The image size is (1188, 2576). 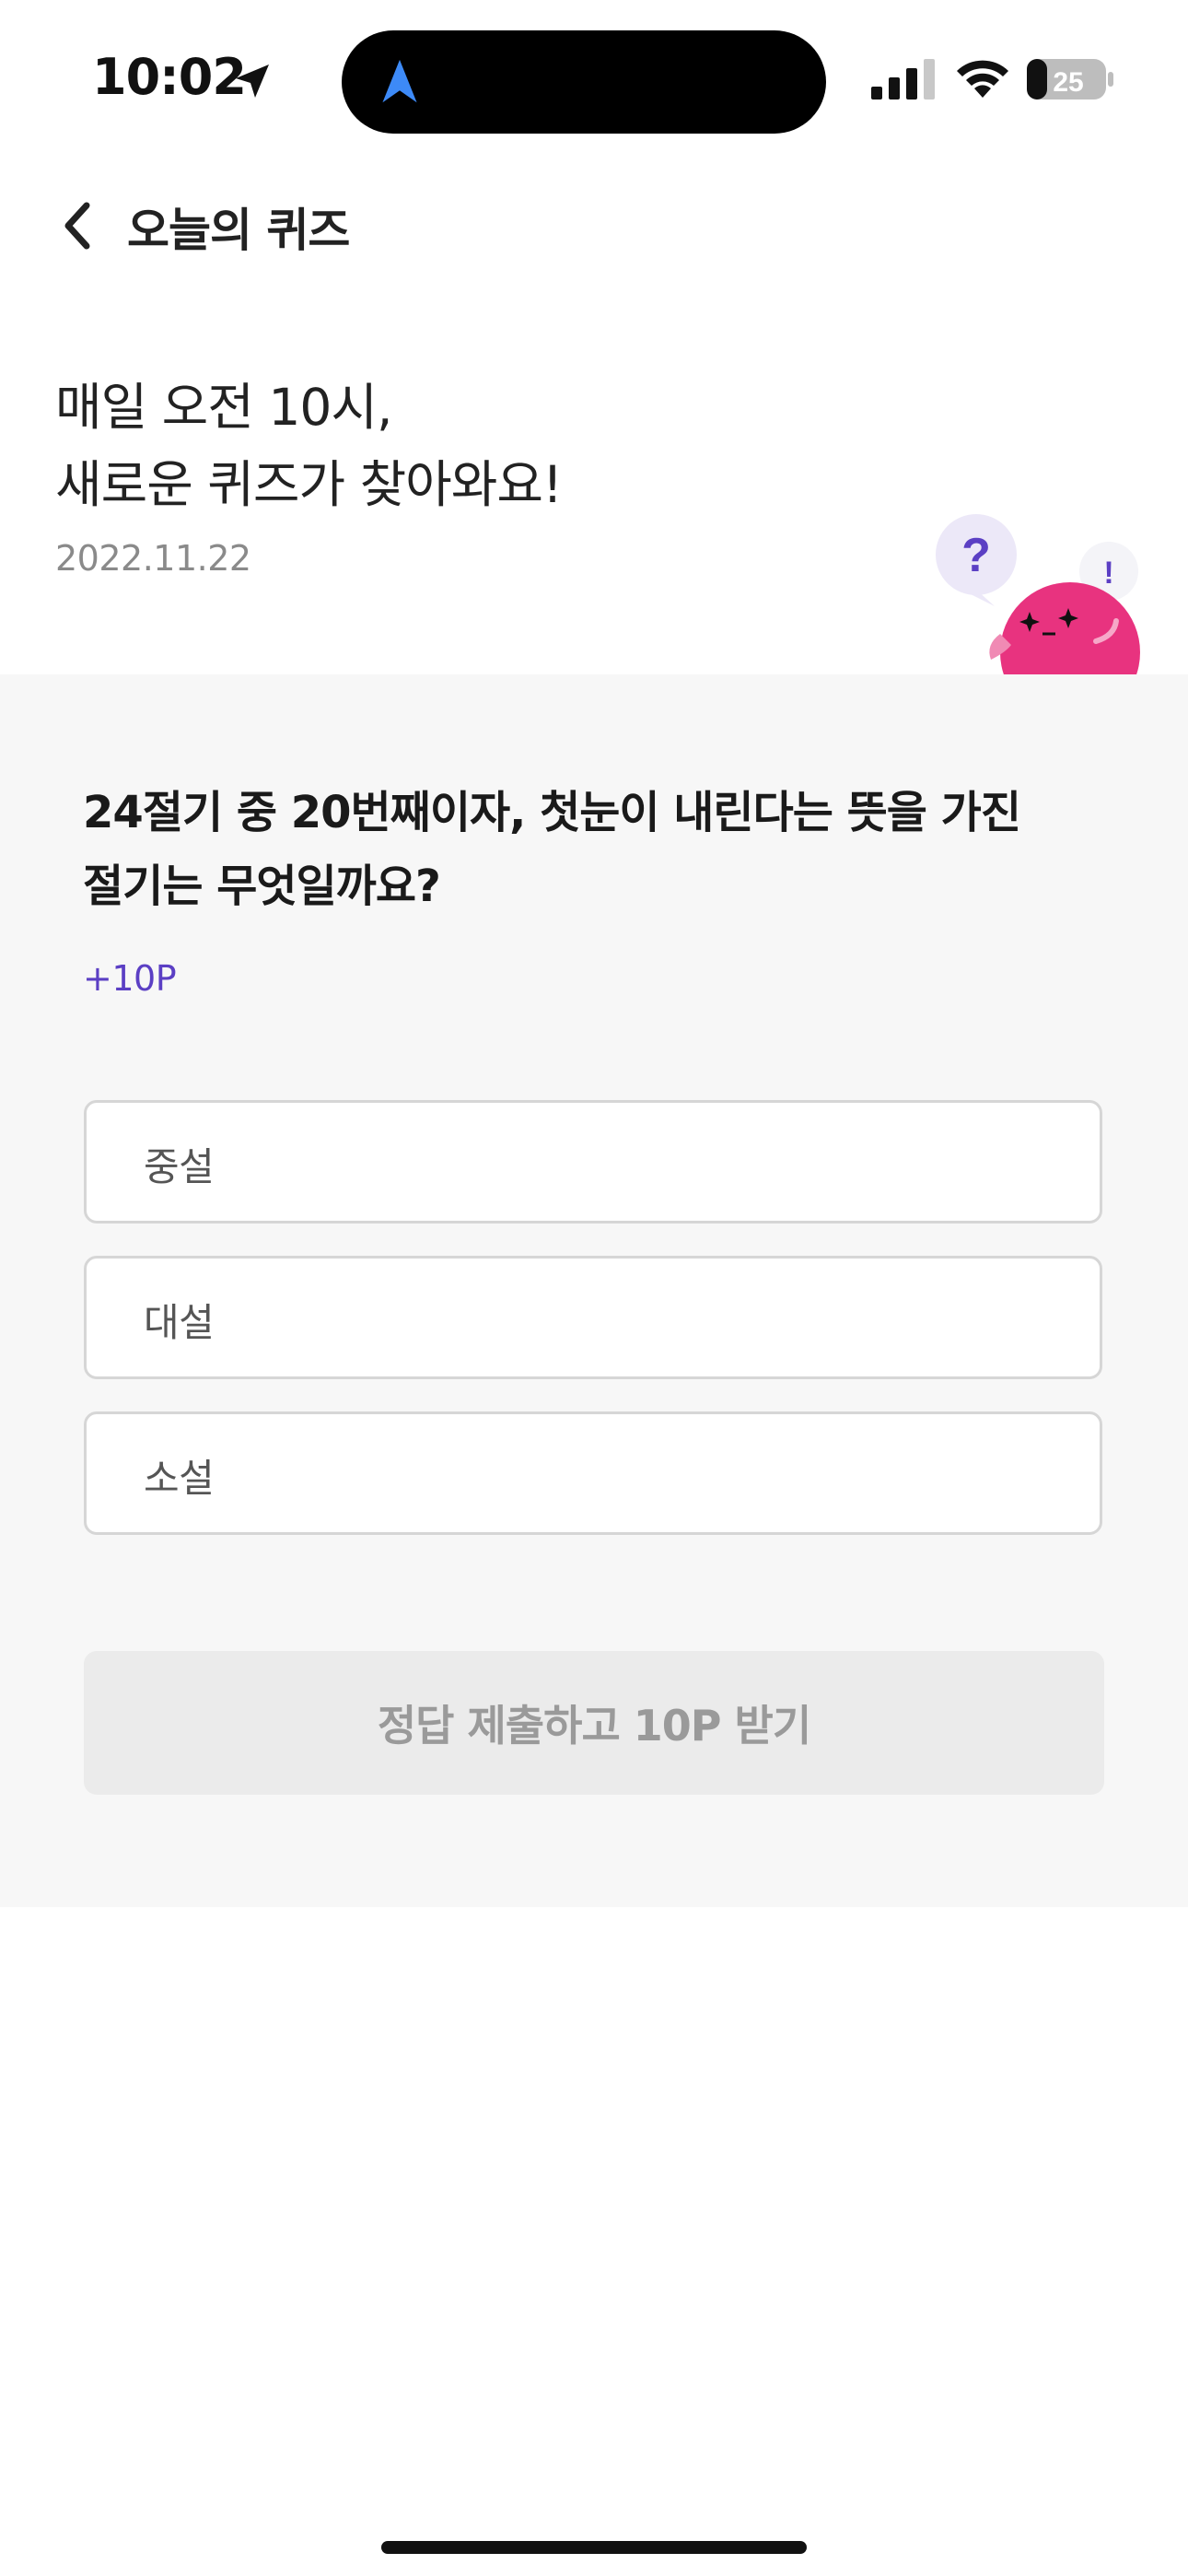 What do you see at coordinates (594, 2547) in the screenshot?
I see `home-indicator` at bounding box center [594, 2547].